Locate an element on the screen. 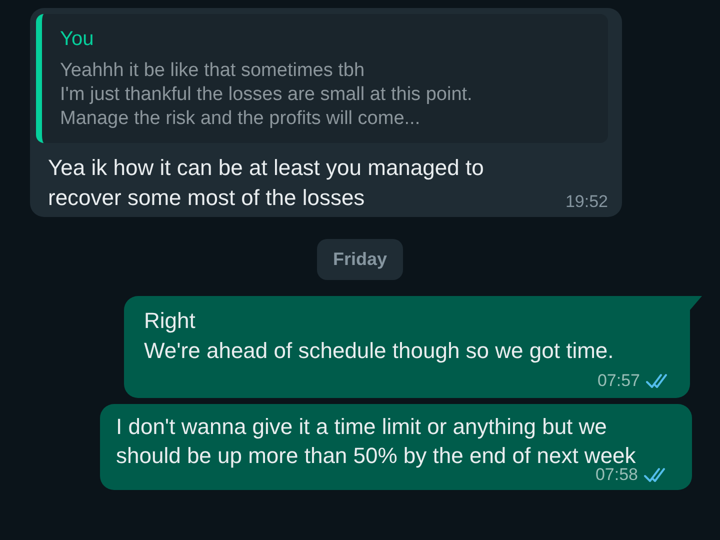 The height and width of the screenshot is (540, 720). message-bubble: Right We're ahead of schedule though so we got time. 07:57 is located at coordinates (407, 347).